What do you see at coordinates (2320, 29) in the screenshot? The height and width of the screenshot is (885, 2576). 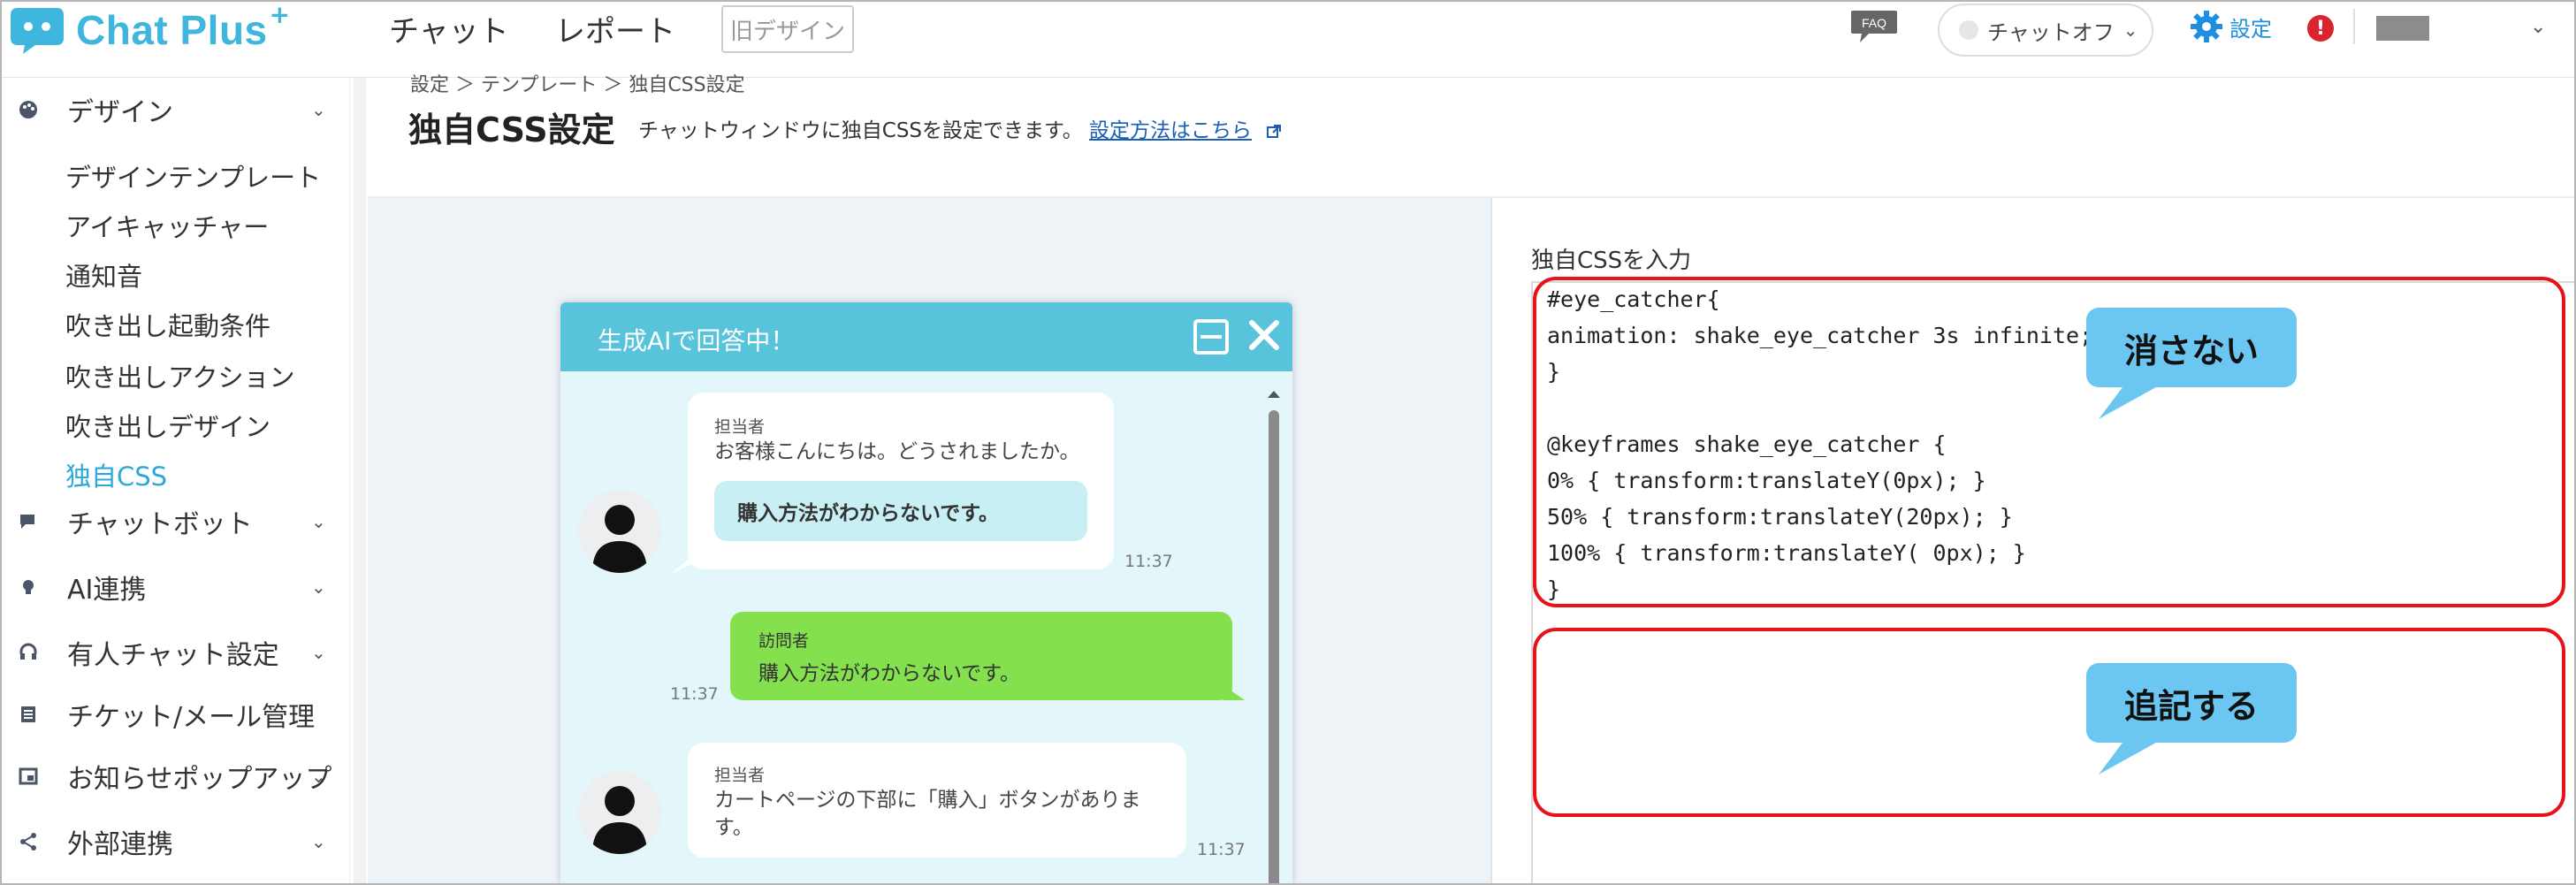 I see `alert-icon: !` at bounding box center [2320, 29].